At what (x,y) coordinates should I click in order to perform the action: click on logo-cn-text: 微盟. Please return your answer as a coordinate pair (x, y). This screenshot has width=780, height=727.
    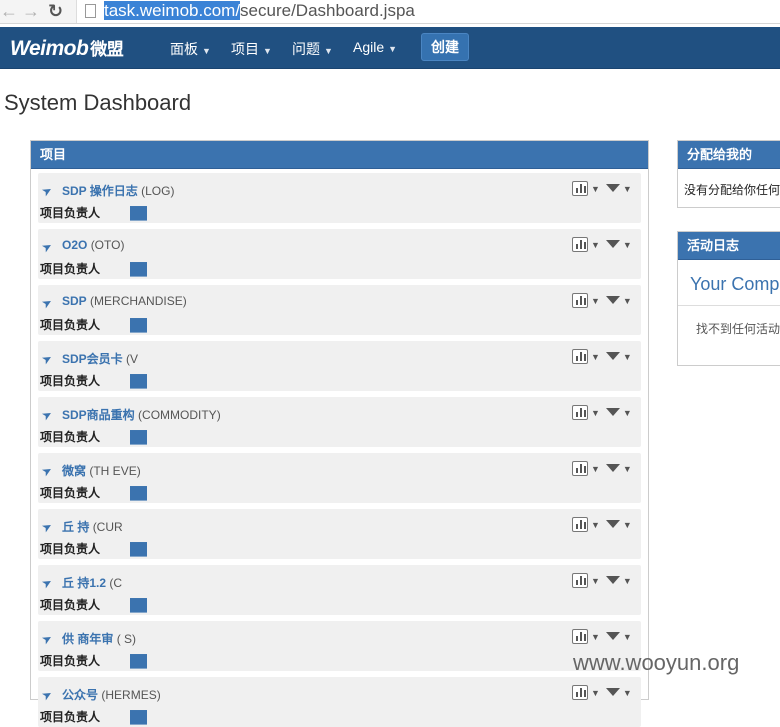
    Looking at the image, I should click on (107, 49).